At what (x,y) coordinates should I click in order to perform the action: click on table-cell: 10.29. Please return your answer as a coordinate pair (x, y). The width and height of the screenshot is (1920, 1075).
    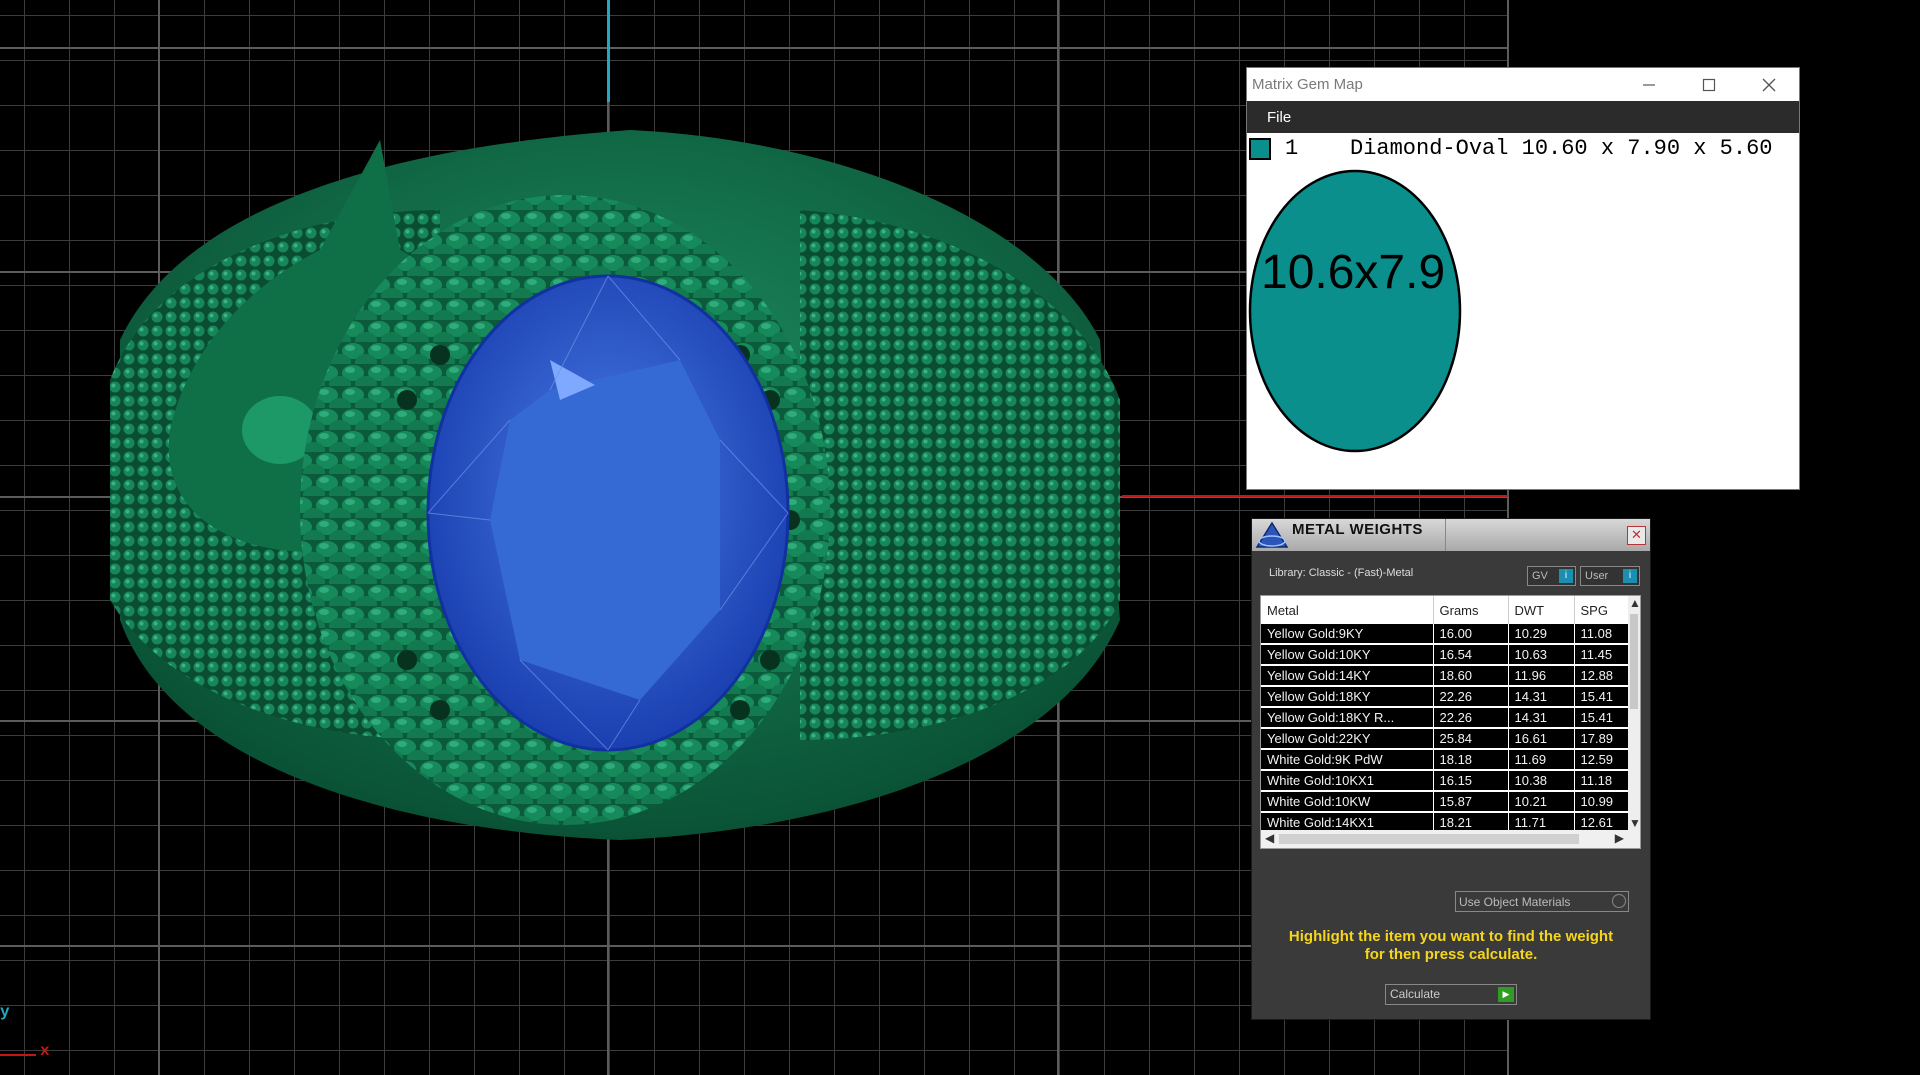
    Looking at the image, I should click on (1541, 634).